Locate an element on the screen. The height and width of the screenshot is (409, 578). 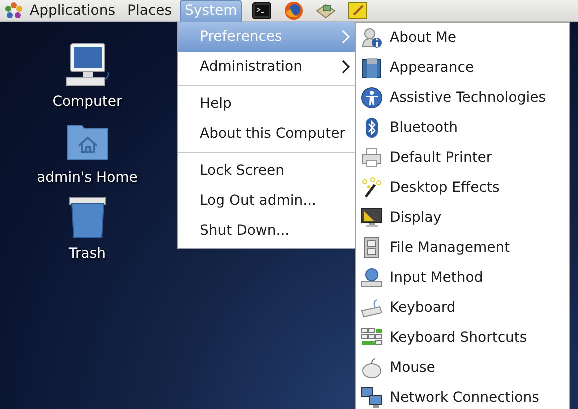
menu-item: Network Connections is located at coordinates (462, 396).